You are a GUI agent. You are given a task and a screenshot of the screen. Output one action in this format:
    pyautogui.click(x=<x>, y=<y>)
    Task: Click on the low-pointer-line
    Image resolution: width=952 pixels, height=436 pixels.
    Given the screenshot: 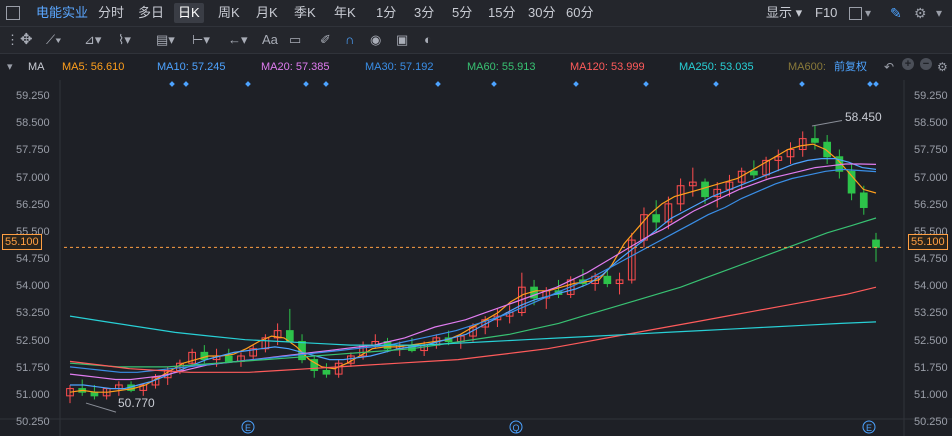 What is the action you would take?
    pyautogui.click(x=101, y=407)
    